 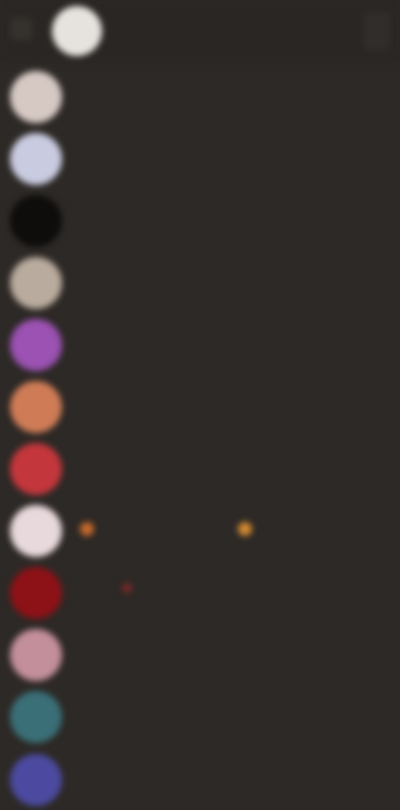 What do you see at coordinates (77, 31) in the screenshot?
I see `profile-avatar` at bounding box center [77, 31].